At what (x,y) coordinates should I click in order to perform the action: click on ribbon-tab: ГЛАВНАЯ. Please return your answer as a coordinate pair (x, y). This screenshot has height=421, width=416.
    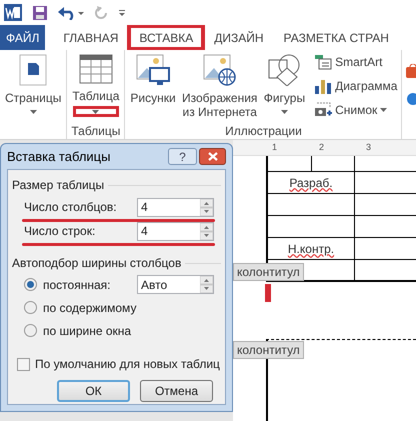
    Looking at the image, I should click on (90, 37).